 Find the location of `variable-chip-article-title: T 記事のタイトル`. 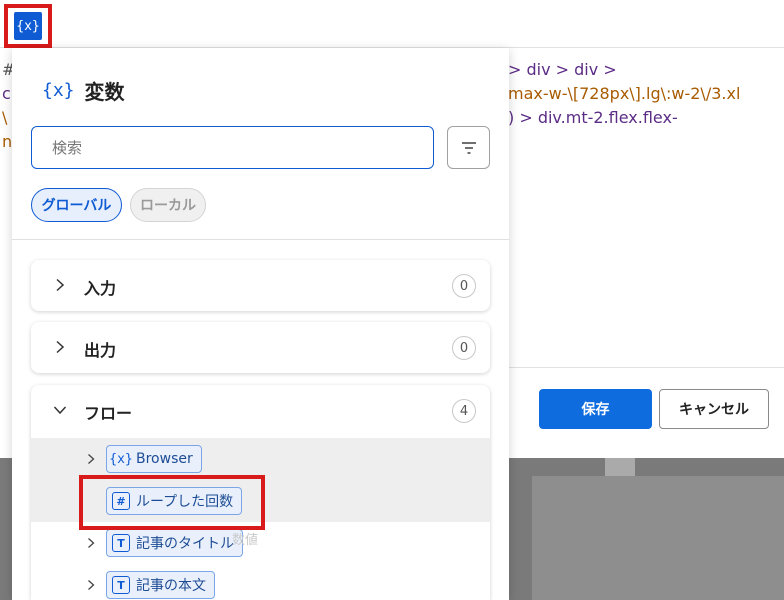

variable-chip-article-title: T 記事のタイトル is located at coordinates (174, 543).